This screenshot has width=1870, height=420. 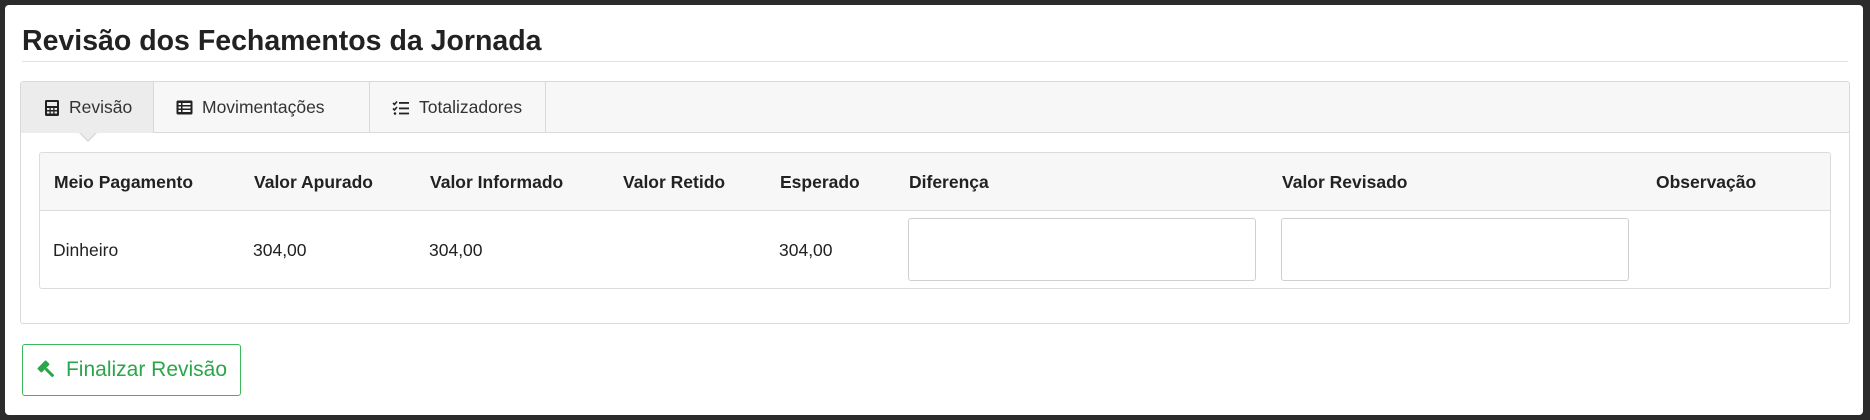 I want to click on tab-totalizadores-label: Totalizadores, so click(x=471, y=107).